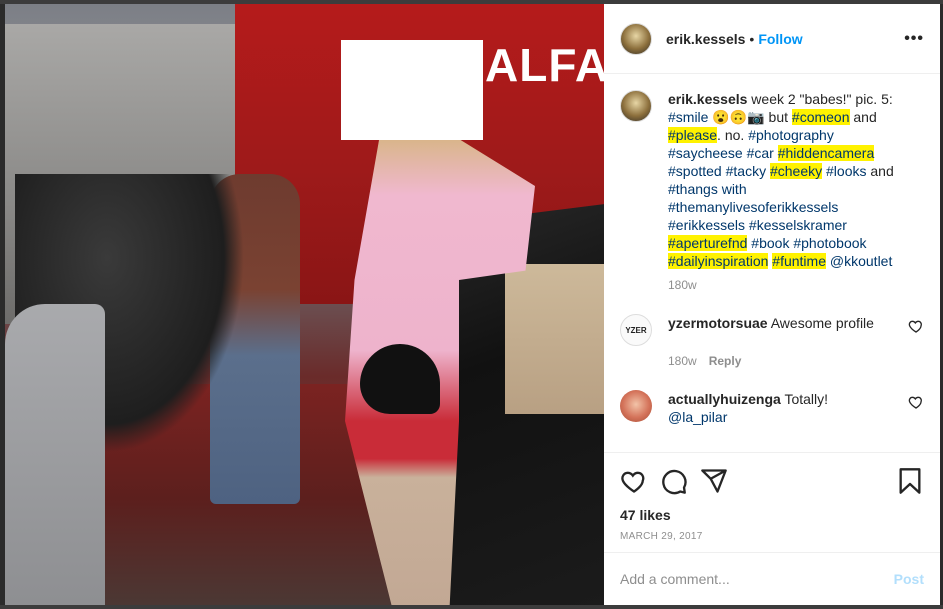 The image size is (943, 609). What do you see at coordinates (674, 481) in the screenshot?
I see `comment-icon` at bounding box center [674, 481].